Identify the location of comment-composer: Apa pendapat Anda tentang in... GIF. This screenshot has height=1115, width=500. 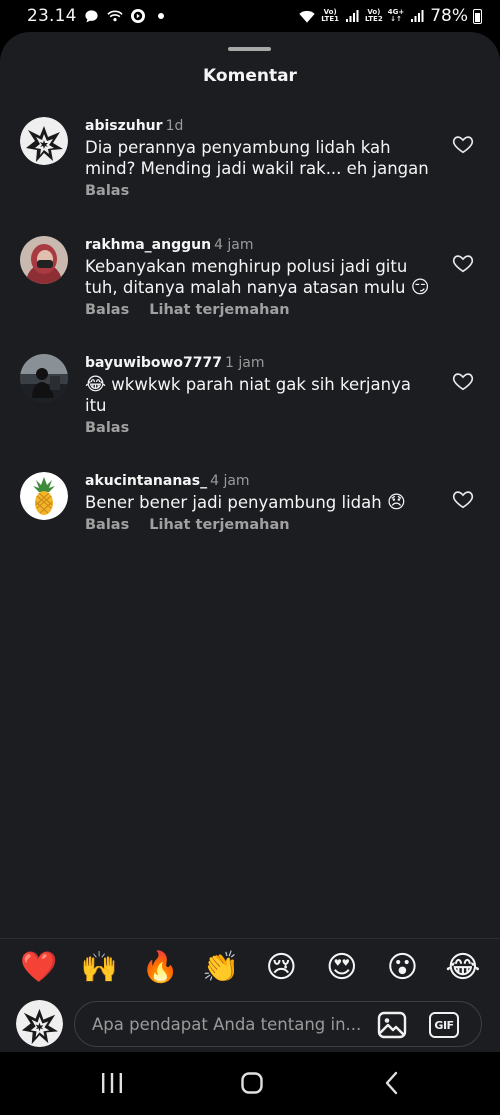
(250, 1024).